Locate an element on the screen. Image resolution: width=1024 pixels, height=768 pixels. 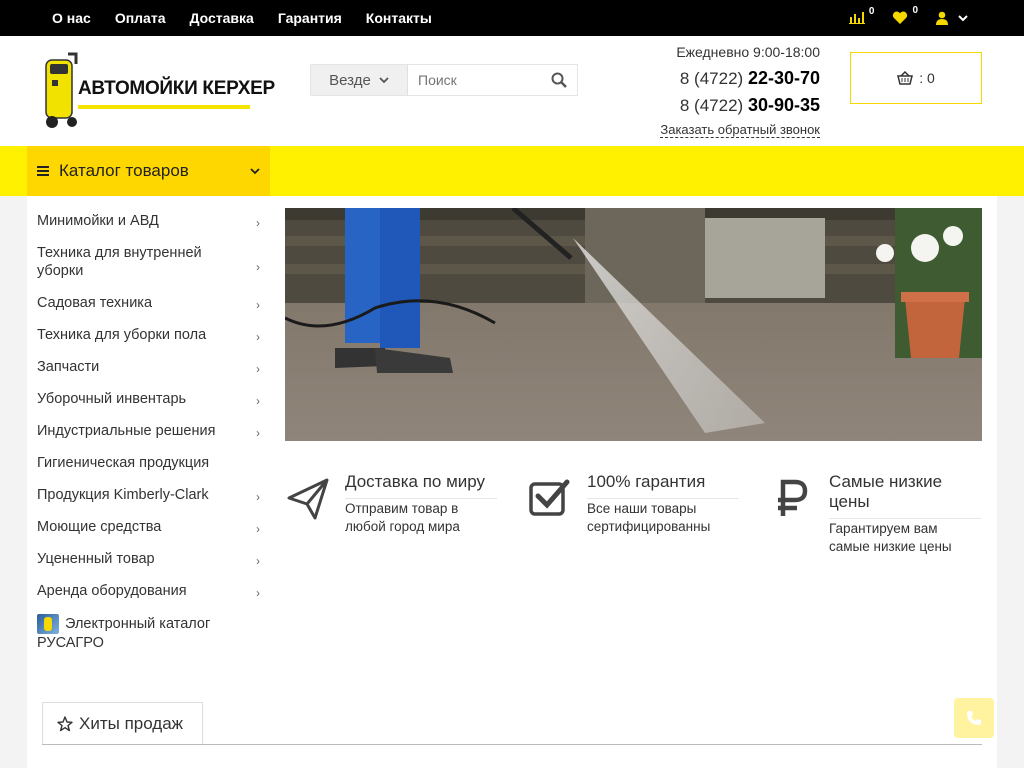
nav-link-warranty: Гарантия is located at coordinates (310, 18).